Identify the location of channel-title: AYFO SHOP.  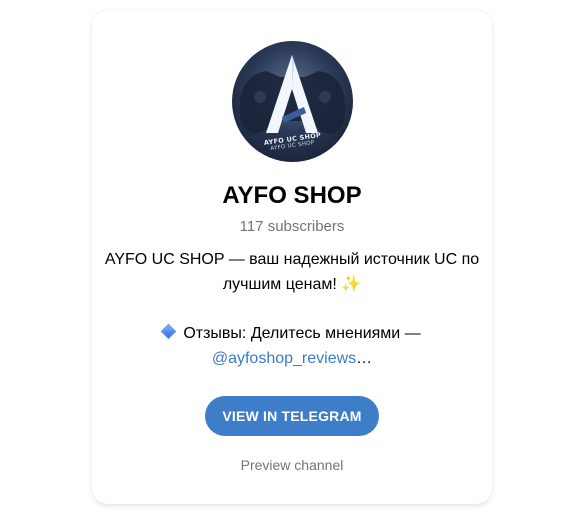
(292, 195).